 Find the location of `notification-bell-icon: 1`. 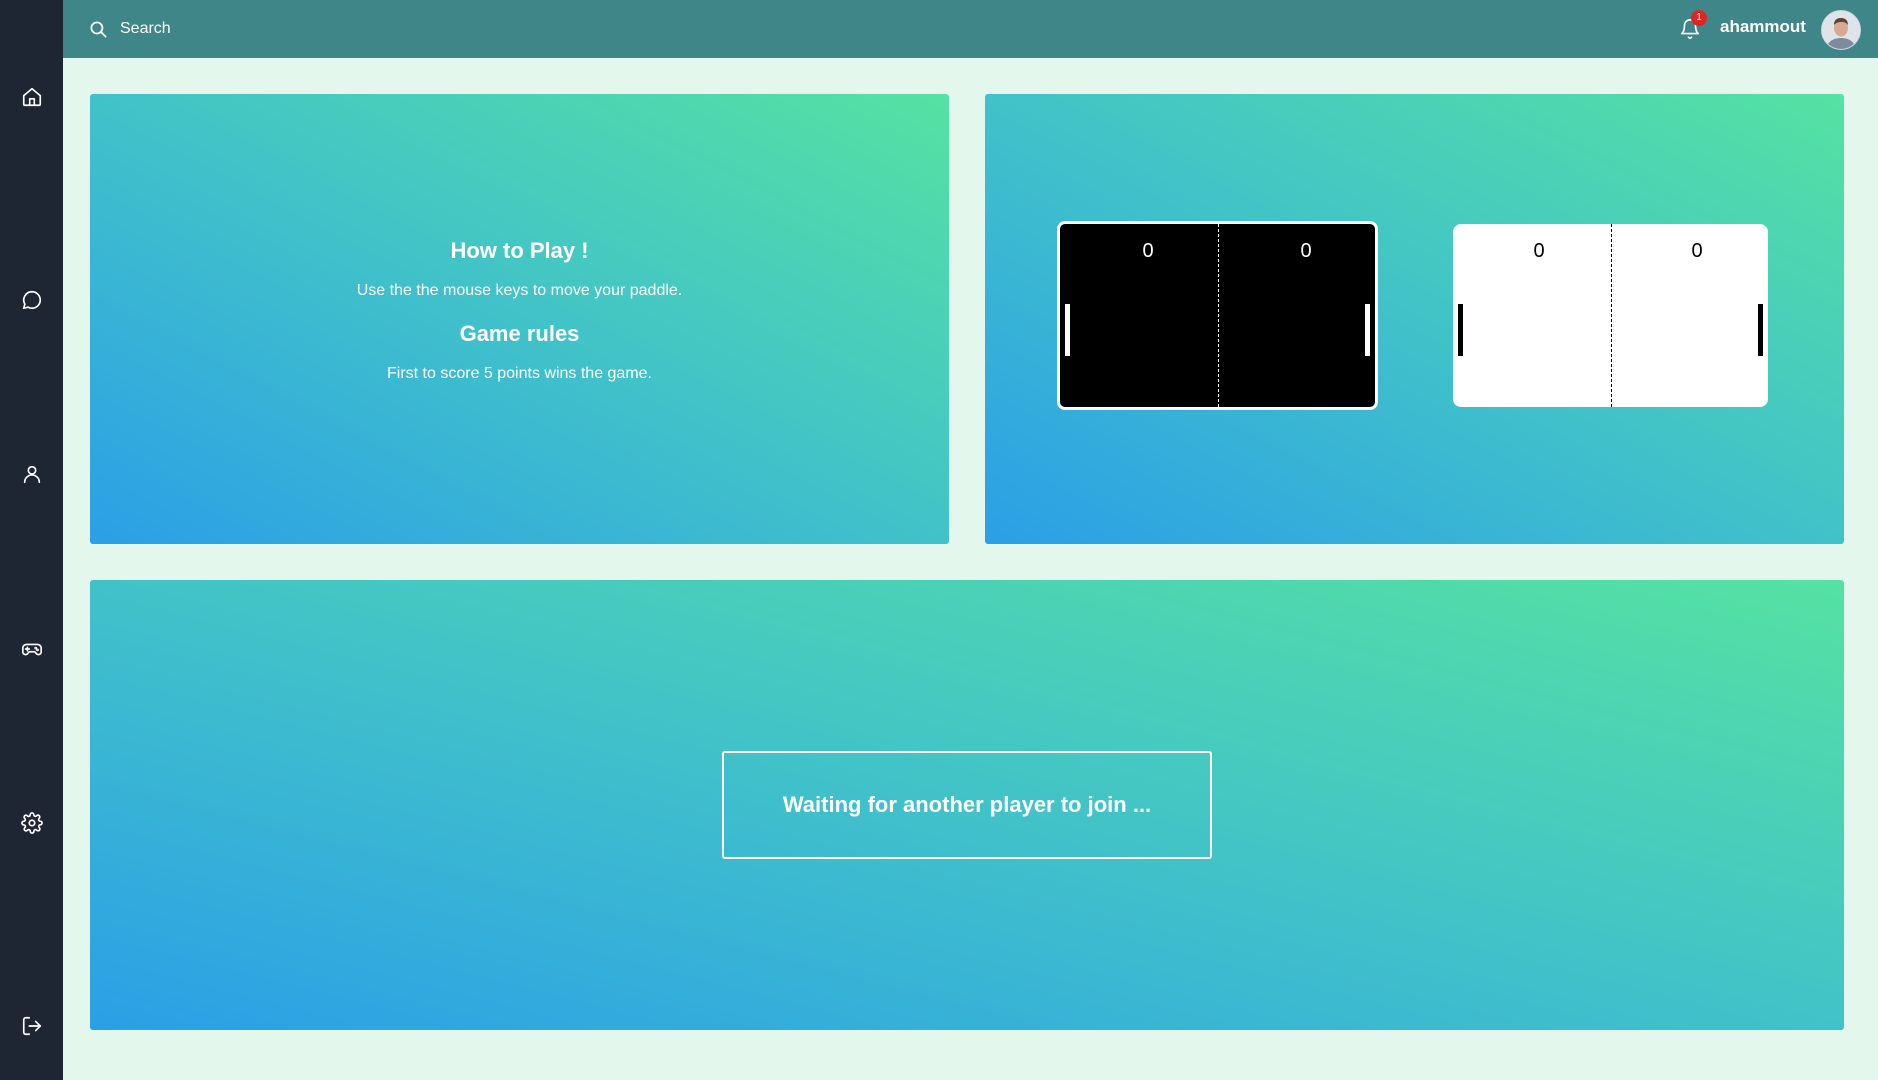

notification-bell-icon: 1 is located at coordinates (1693, 26).